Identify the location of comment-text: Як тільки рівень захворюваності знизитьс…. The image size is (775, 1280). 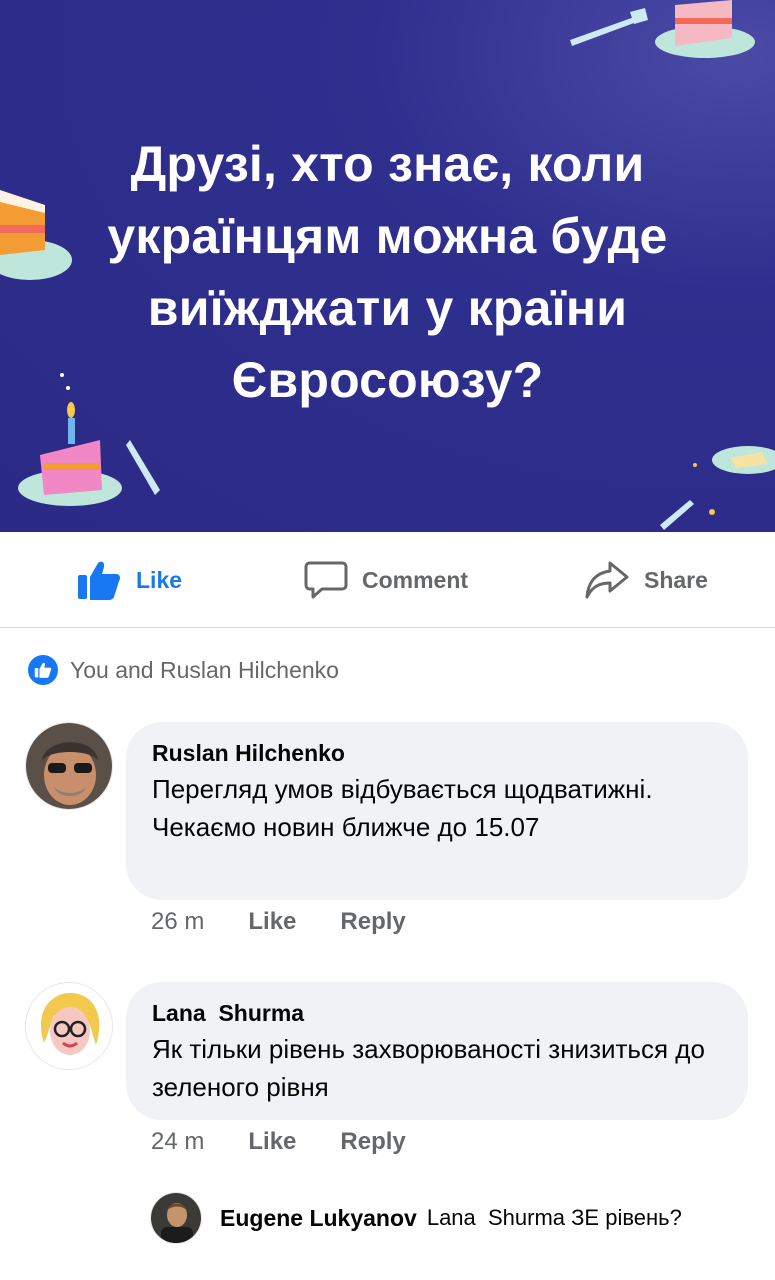
(428, 1068).